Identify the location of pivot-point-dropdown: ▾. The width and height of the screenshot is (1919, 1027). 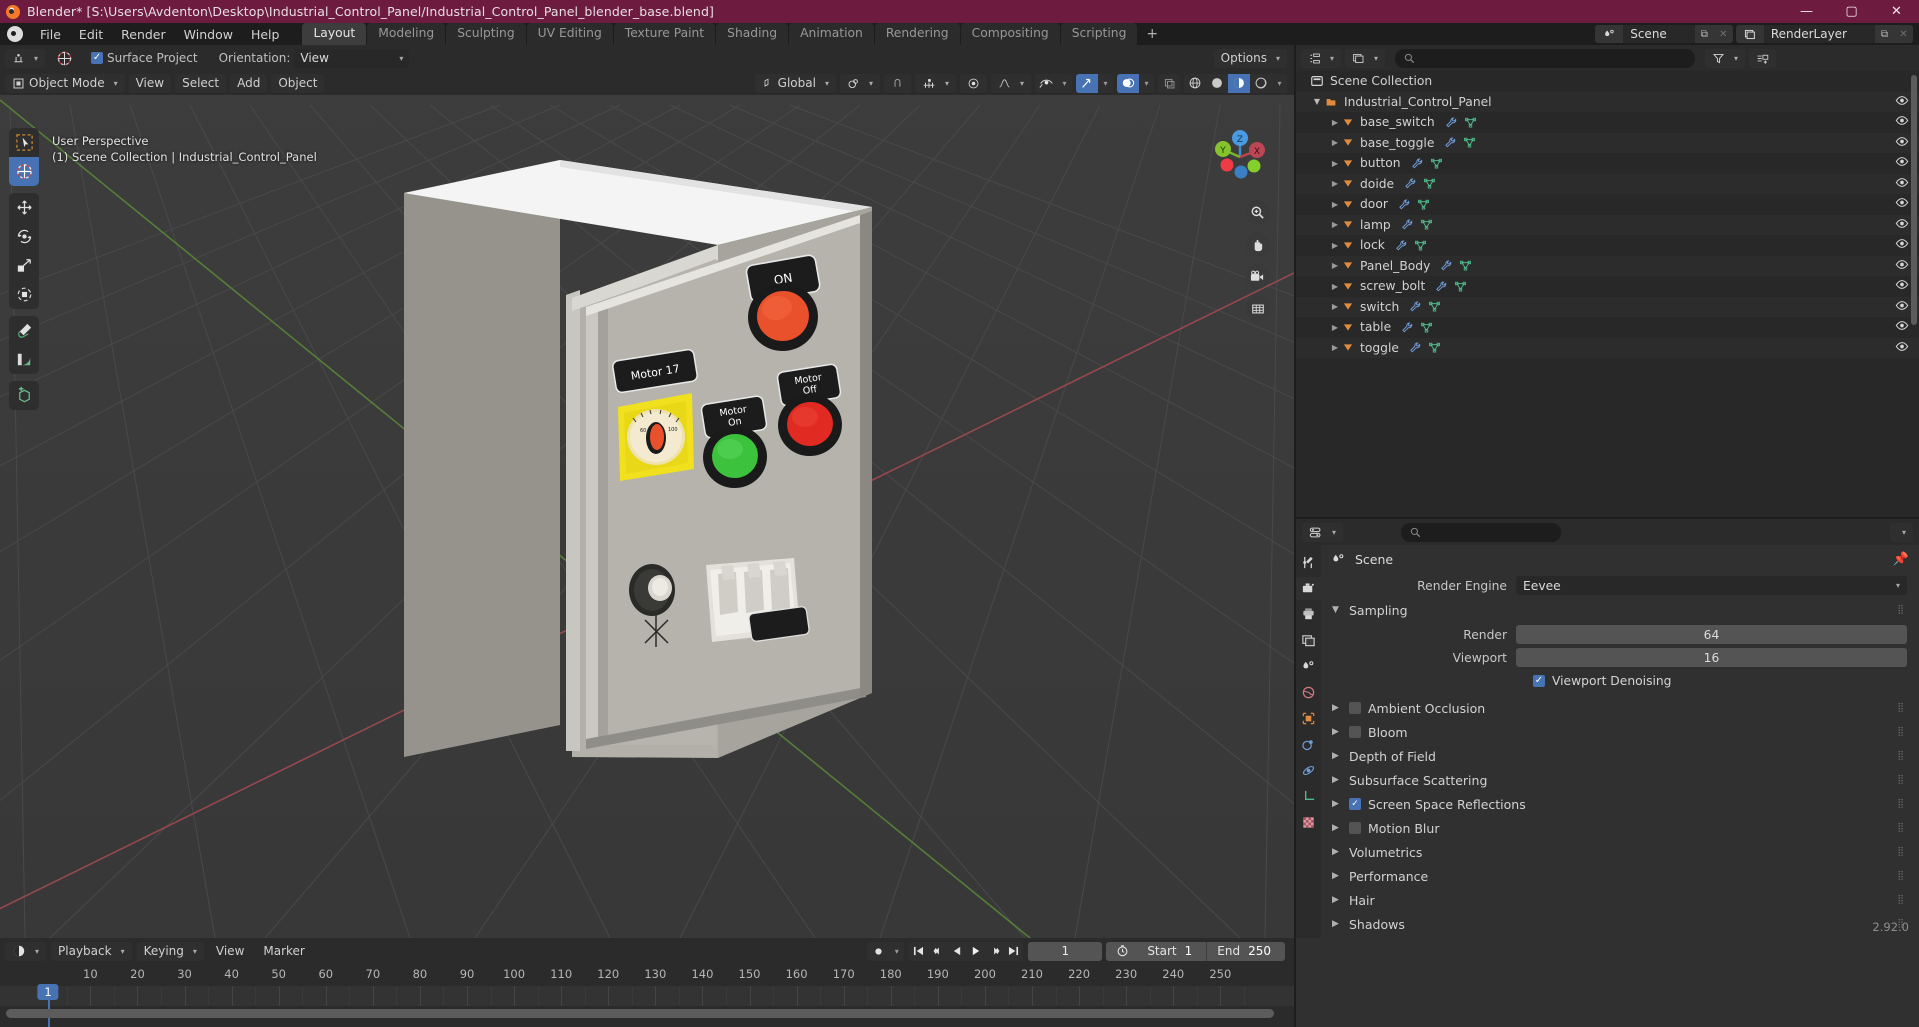
(859, 83).